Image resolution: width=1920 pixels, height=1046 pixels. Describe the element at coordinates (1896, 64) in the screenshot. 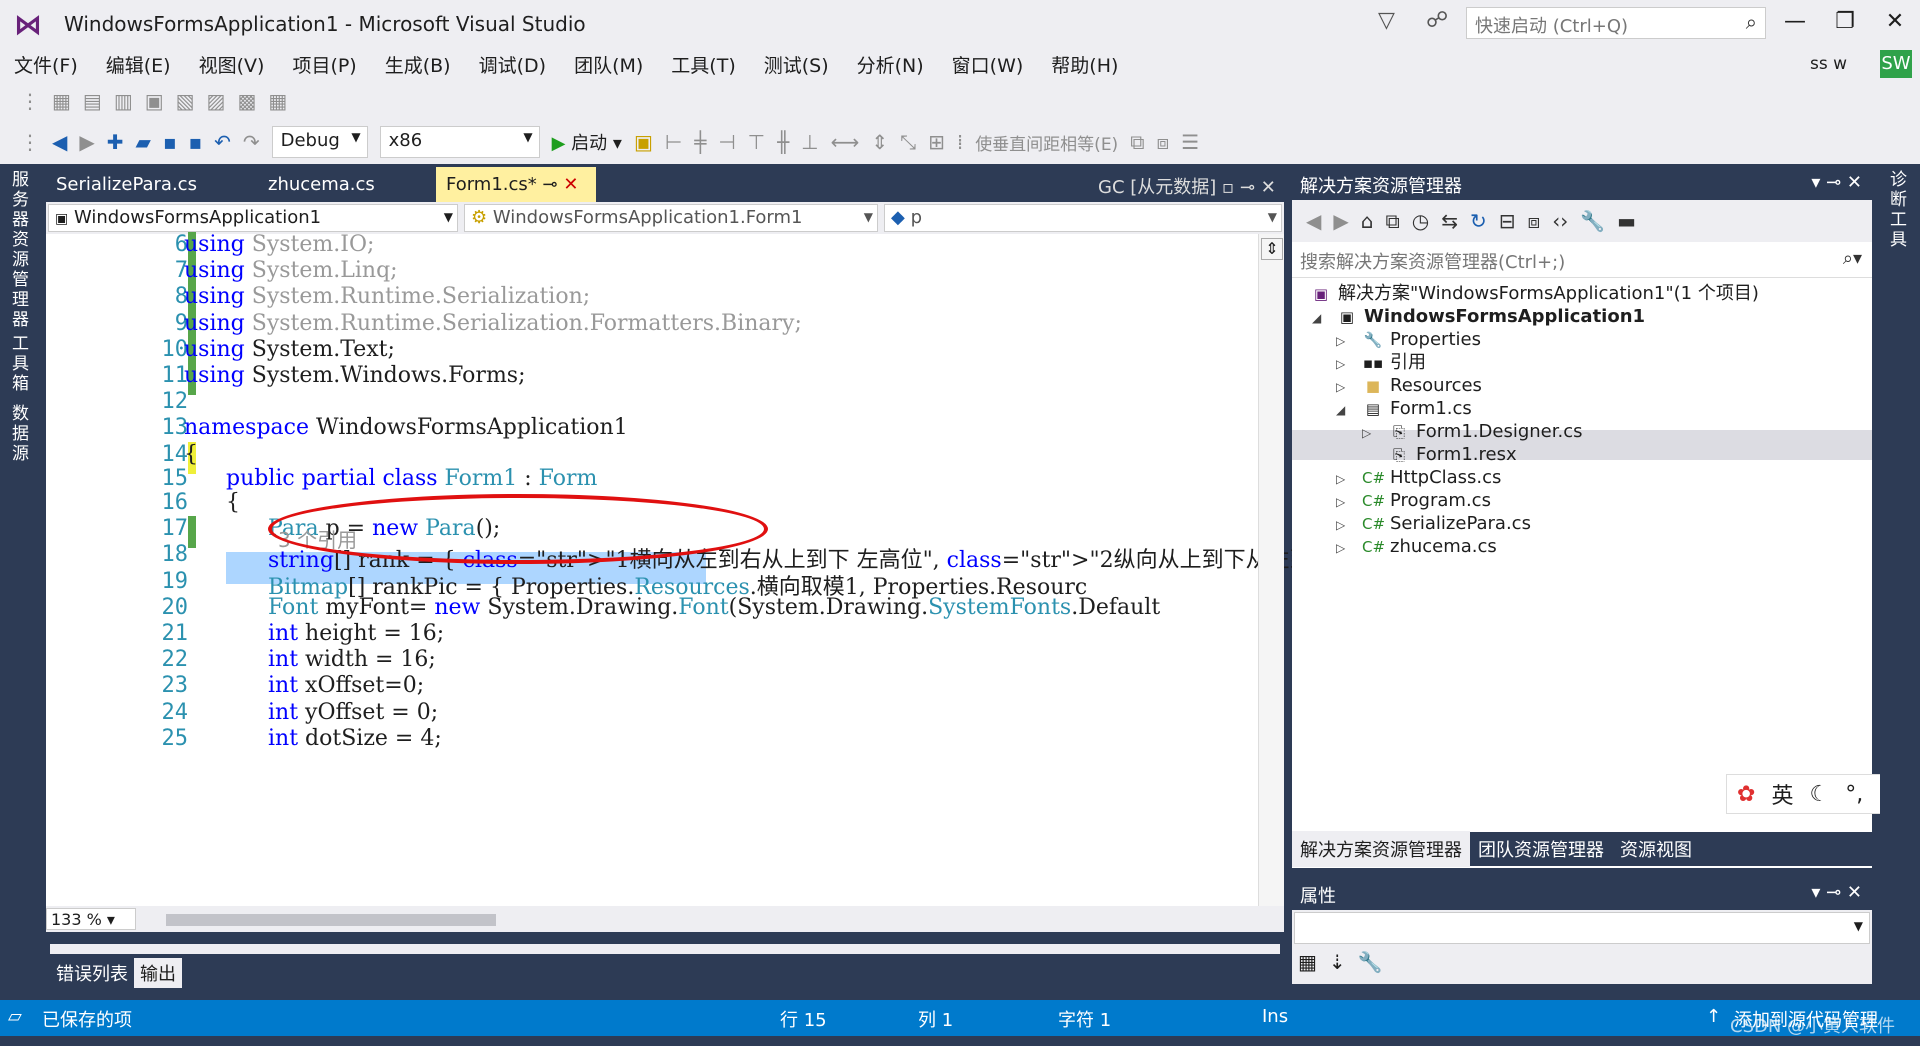

I see `user-avatar: SW` at that location.